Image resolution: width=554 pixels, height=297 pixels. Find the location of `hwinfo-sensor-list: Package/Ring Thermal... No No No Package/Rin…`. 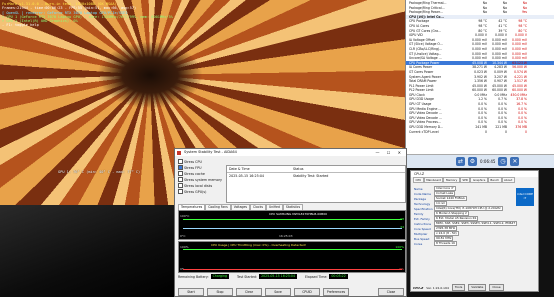

hwinfo-sensor-list: Package/Ring Thermal... No No No Package/Rin… is located at coordinates (480, 67).